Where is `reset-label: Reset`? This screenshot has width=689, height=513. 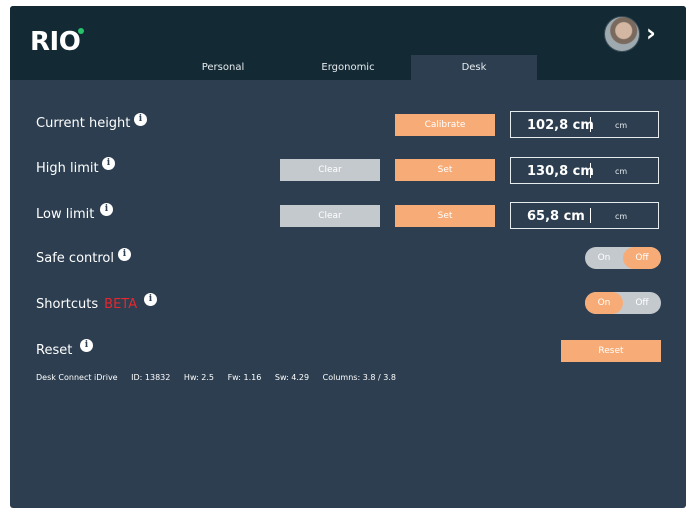 reset-label: Reset is located at coordinates (54, 350).